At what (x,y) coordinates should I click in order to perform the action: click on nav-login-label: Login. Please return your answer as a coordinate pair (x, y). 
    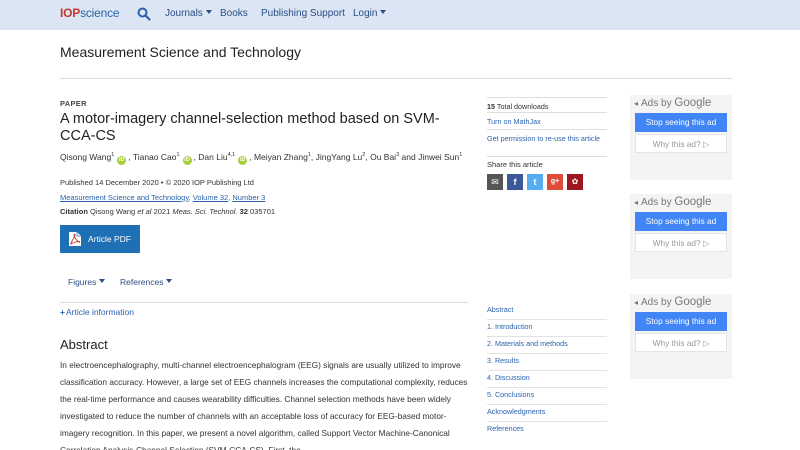
    Looking at the image, I should click on (365, 13).